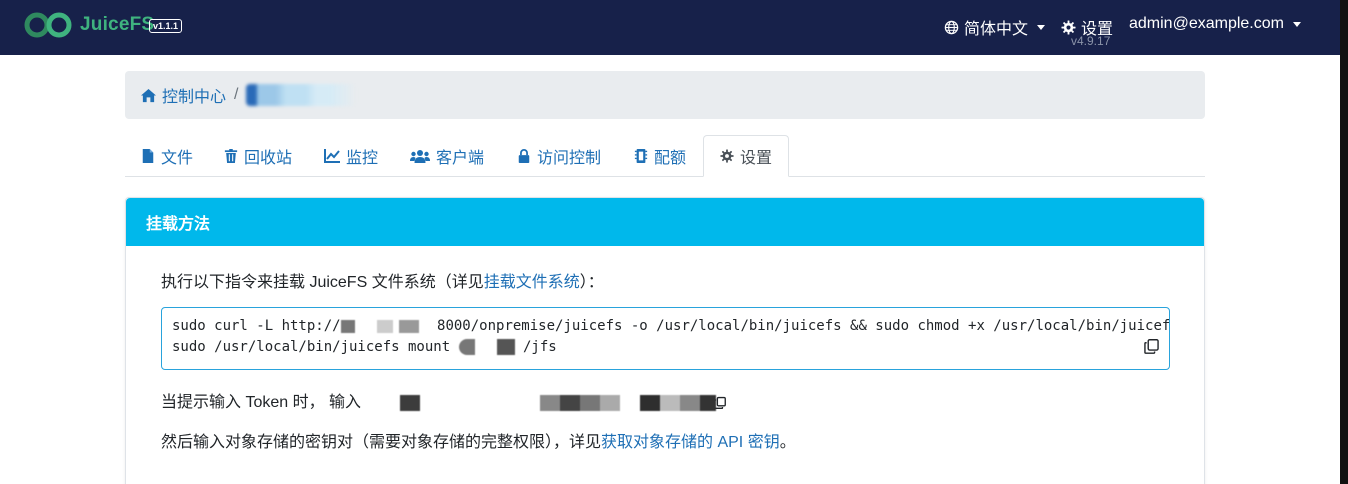 This screenshot has width=1348, height=484. I want to click on tab-label: 文件, so click(177, 158).